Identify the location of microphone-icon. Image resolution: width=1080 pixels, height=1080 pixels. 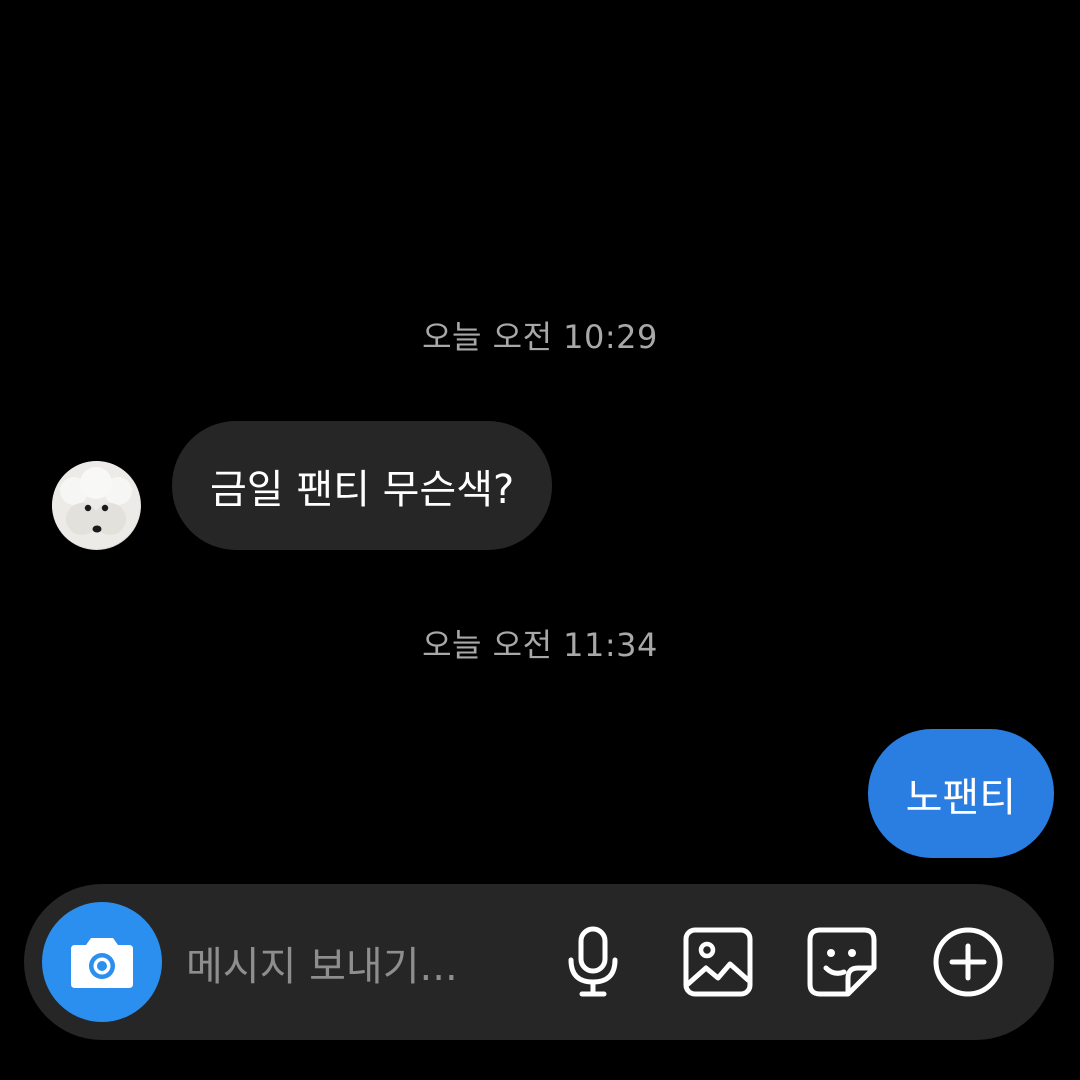
(593, 961).